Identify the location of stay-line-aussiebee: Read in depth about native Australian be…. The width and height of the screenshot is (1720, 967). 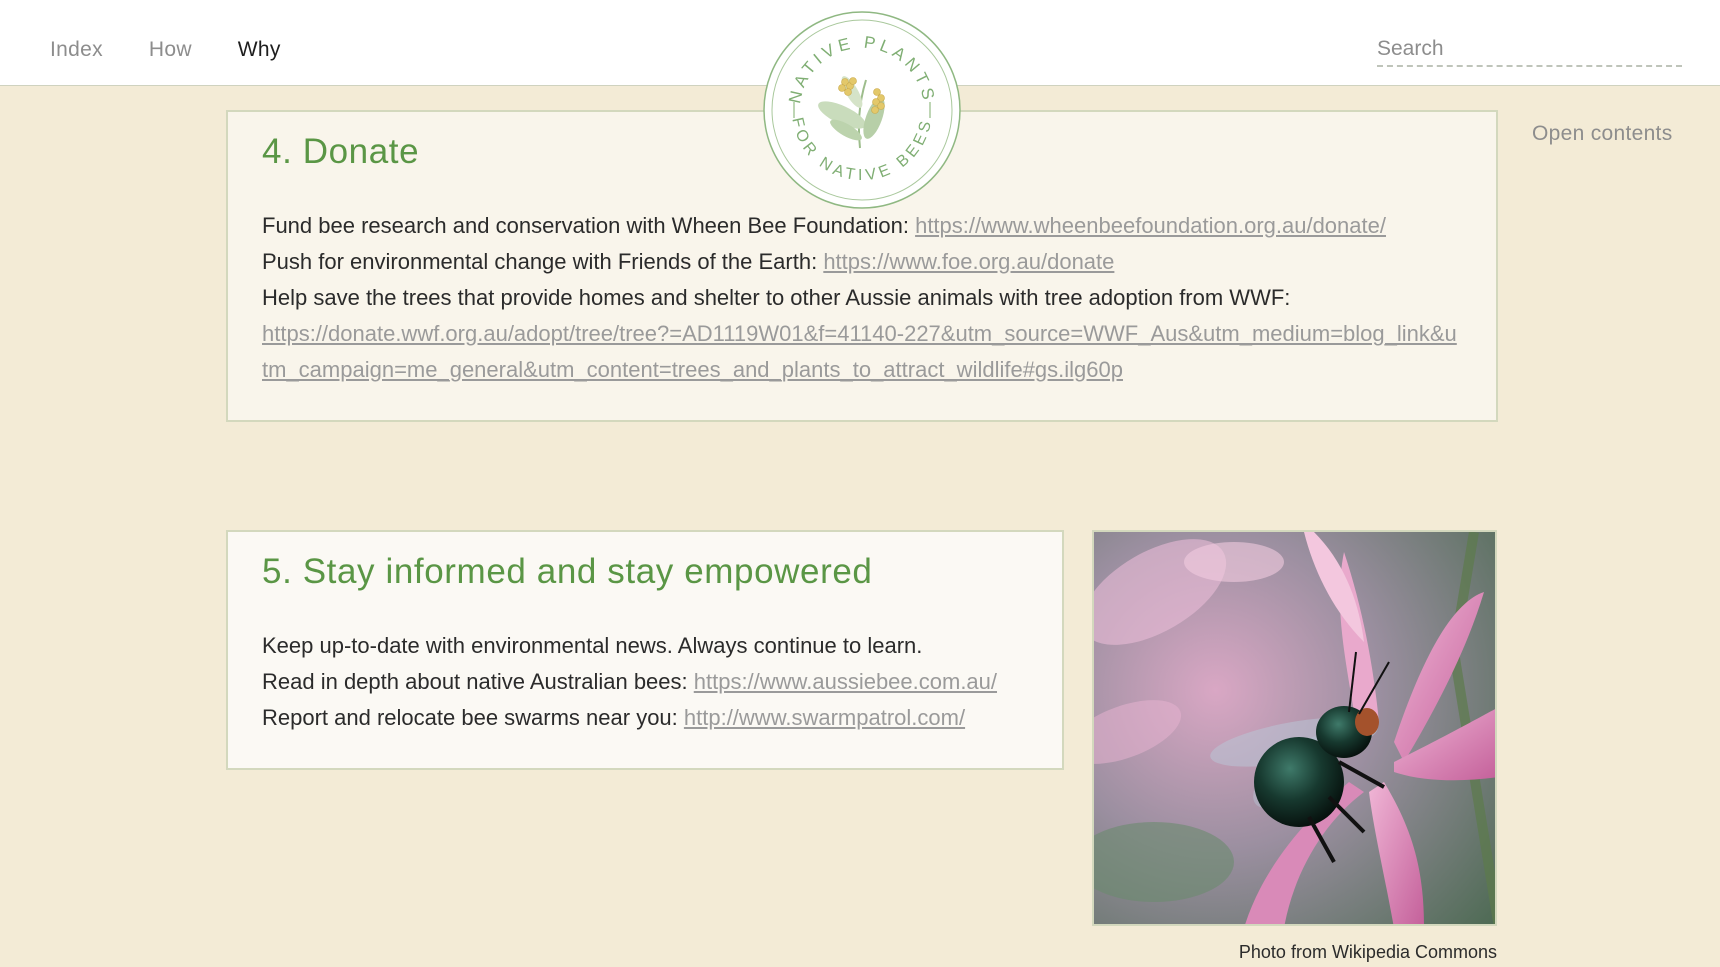
(662, 682).